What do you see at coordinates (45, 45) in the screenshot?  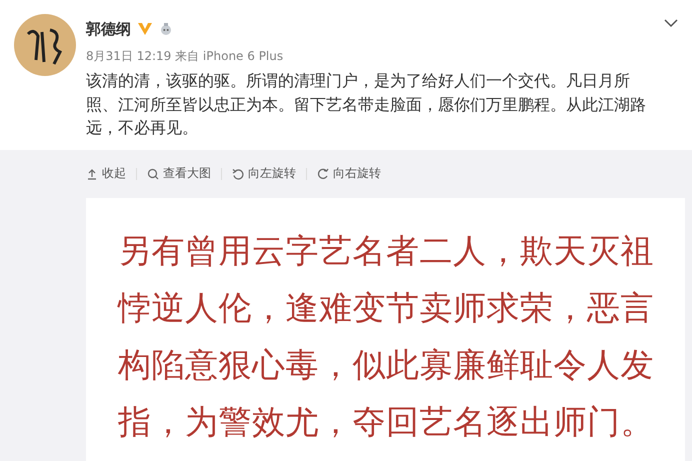 I see `avatar-icon` at bounding box center [45, 45].